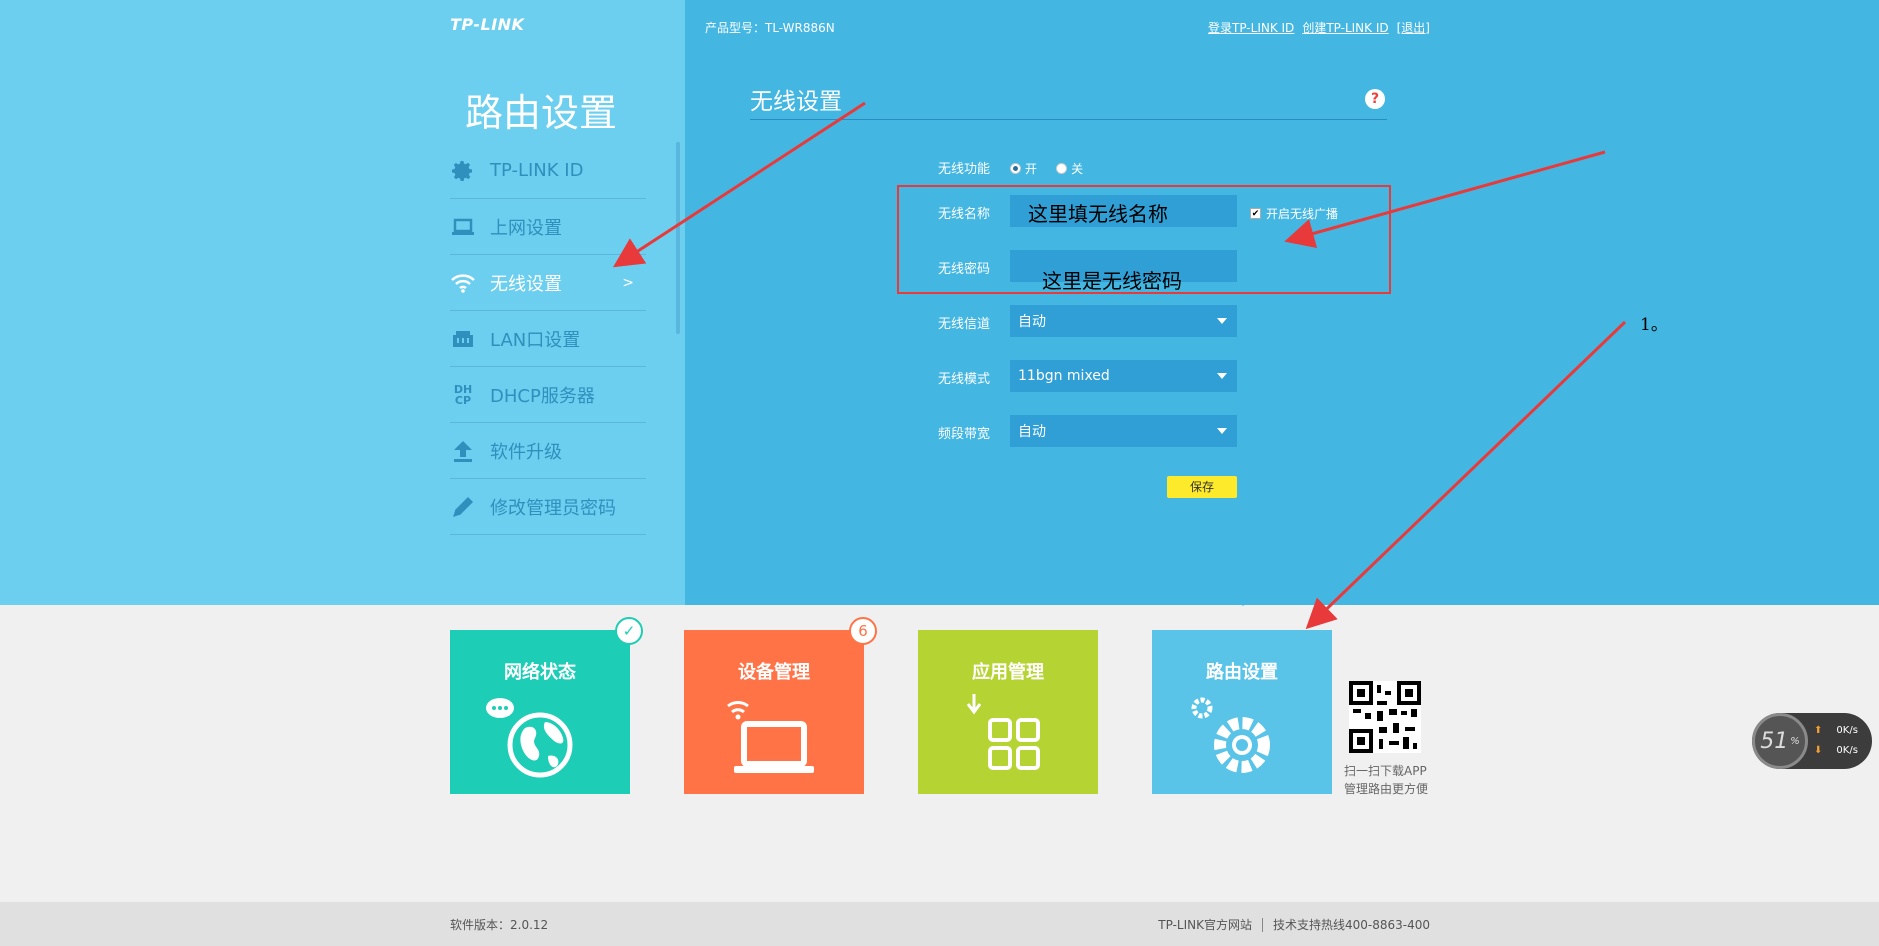 The width and height of the screenshot is (1879, 946). Describe the element at coordinates (1780, 741) in the screenshot. I see `speed-percent: 51%` at that location.